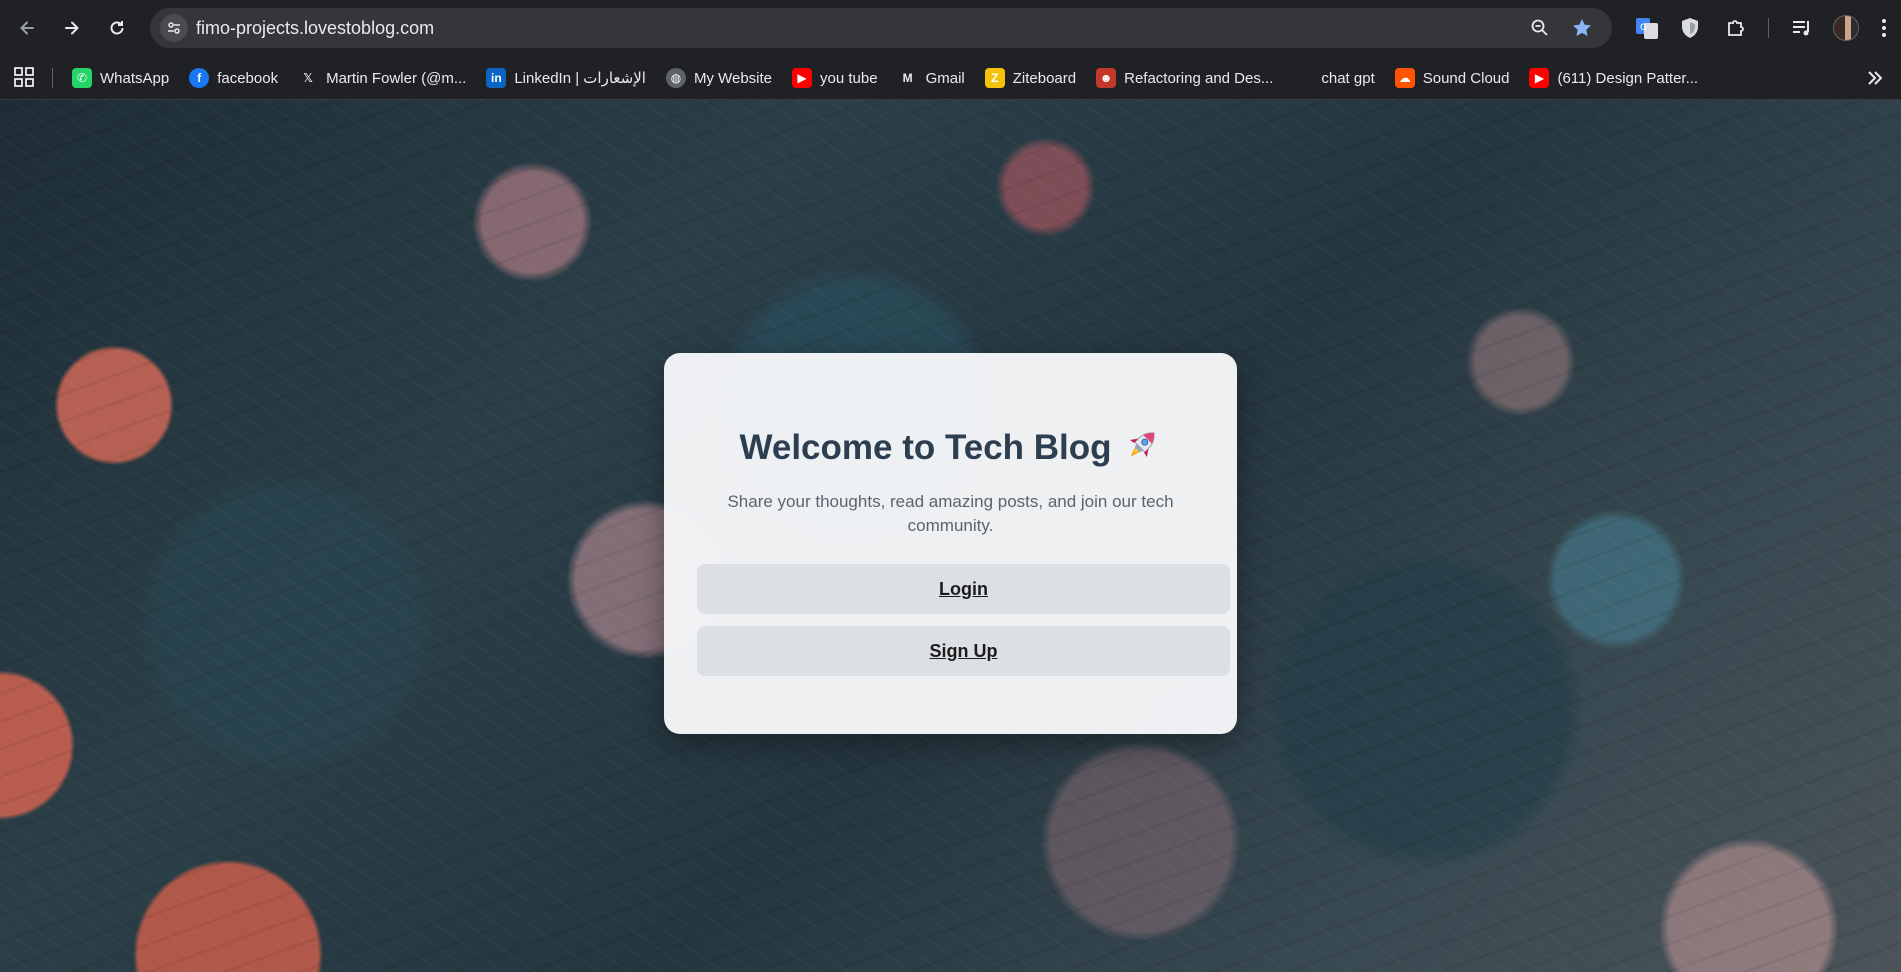  I want to click on avatar, so click(1846, 28).